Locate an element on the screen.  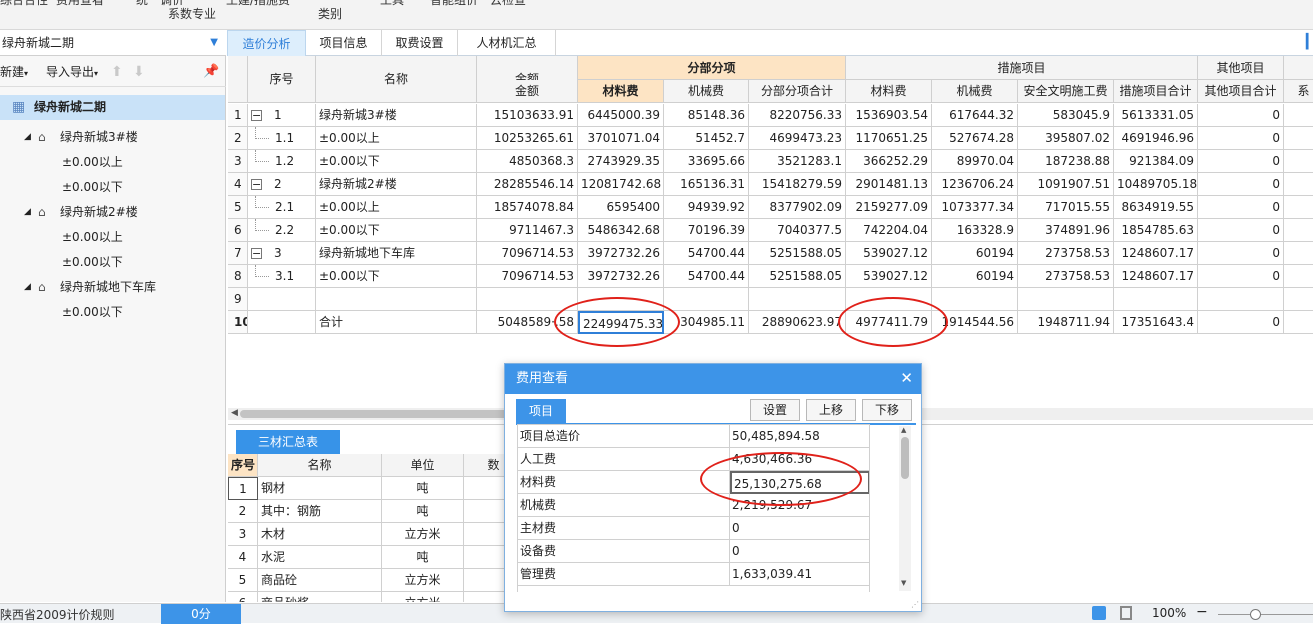
zoom-slider is located at coordinates (1265, 614).